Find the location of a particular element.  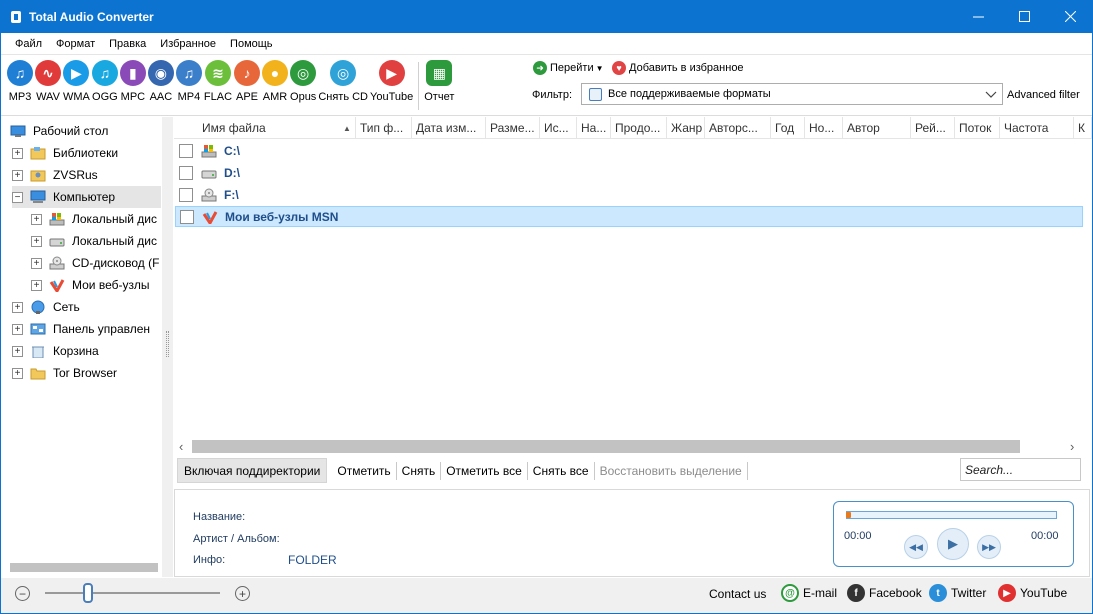

progress-handle-icon is located at coordinates (848, 515).